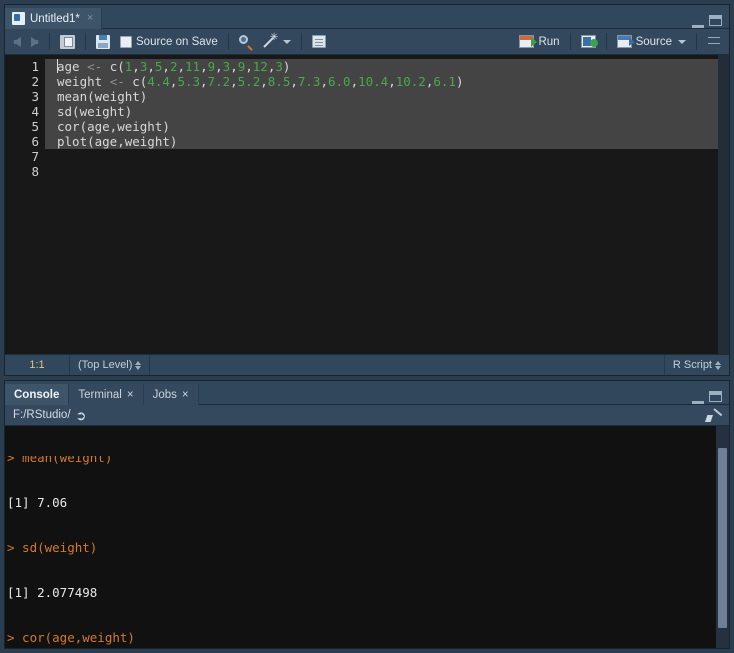  What do you see at coordinates (360, 547) in the screenshot?
I see `console-line: > sd(weight)` at bounding box center [360, 547].